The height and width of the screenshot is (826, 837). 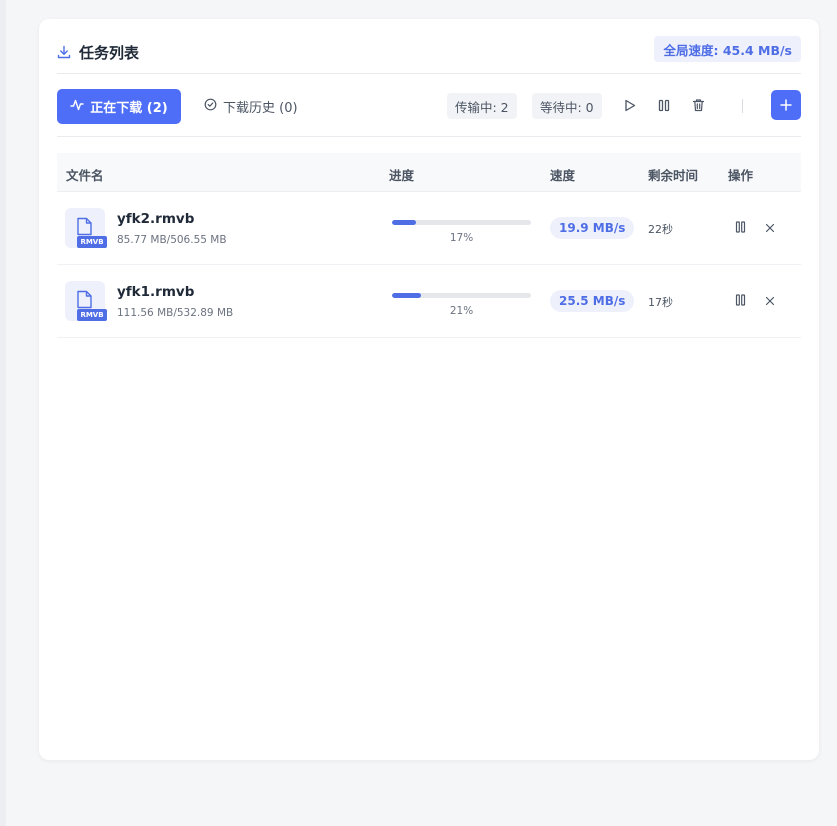 What do you see at coordinates (429, 113) in the screenshot?
I see `toolbar: 正在下载 (2) 下载历史 (0) 传输中: 2 等待中: 0` at bounding box center [429, 113].